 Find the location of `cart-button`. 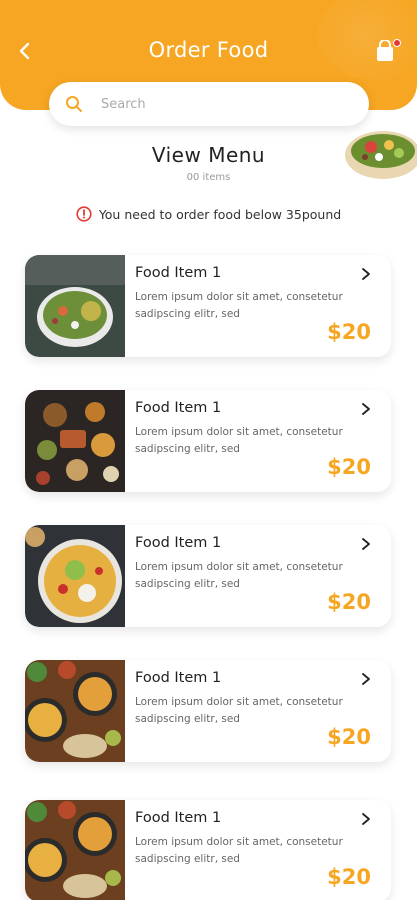

cart-button is located at coordinates (388, 51).